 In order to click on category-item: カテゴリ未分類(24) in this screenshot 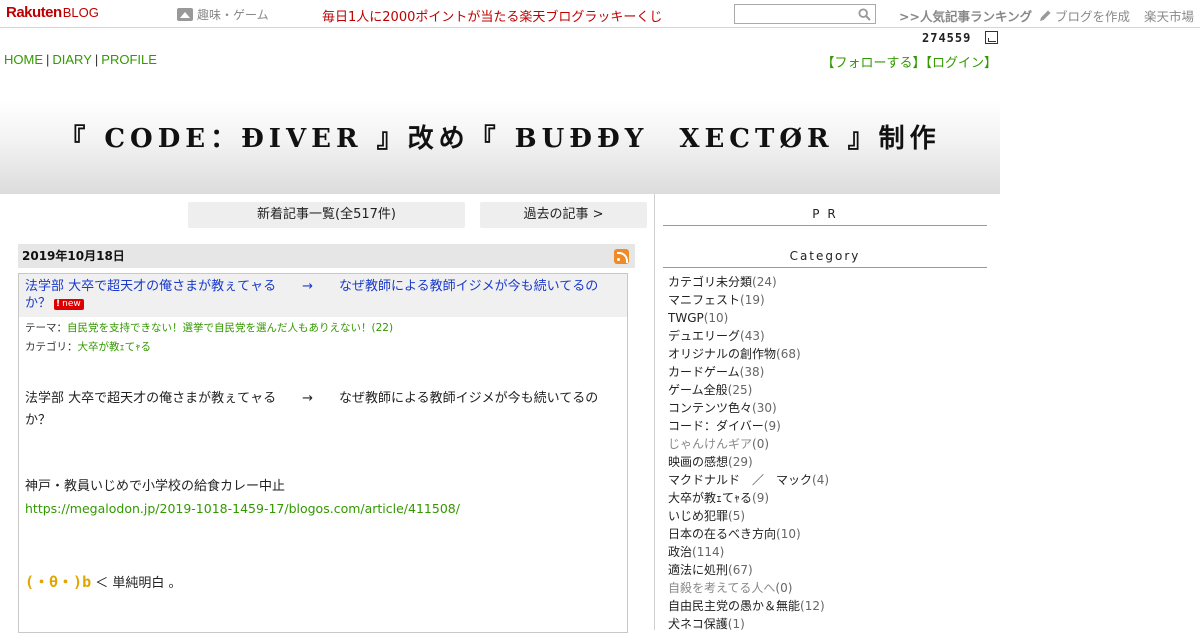, I will do `click(748, 282)`.